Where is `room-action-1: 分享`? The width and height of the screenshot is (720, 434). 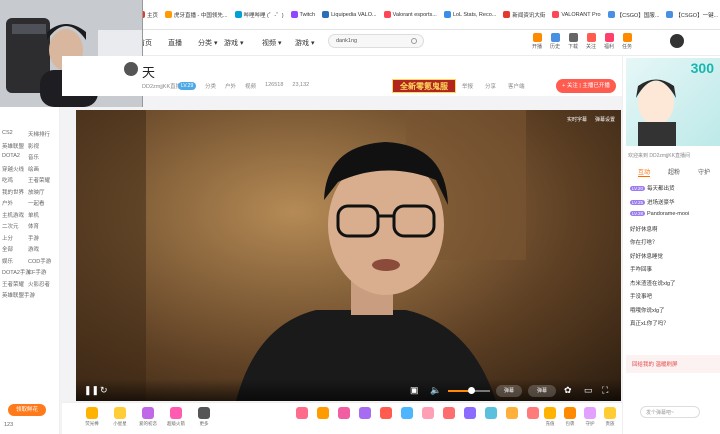
room-action-1: 分享 is located at coordinates (490, 86).